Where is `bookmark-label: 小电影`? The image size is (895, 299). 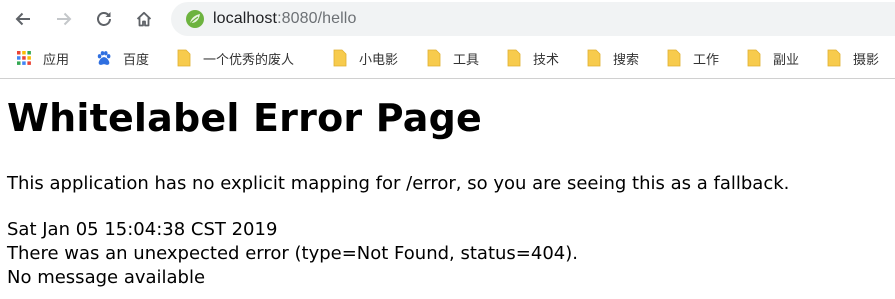 bookmark-label: 小电影 is located at coordinates (379, 60).